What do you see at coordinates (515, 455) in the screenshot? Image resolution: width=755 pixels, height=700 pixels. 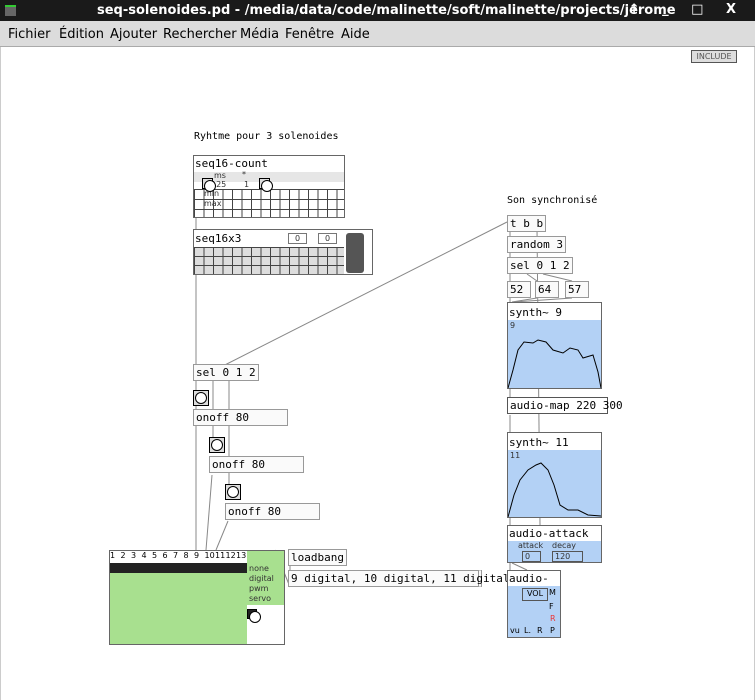 I see `synth-11-number: 11` at bounding box center [515, 455].